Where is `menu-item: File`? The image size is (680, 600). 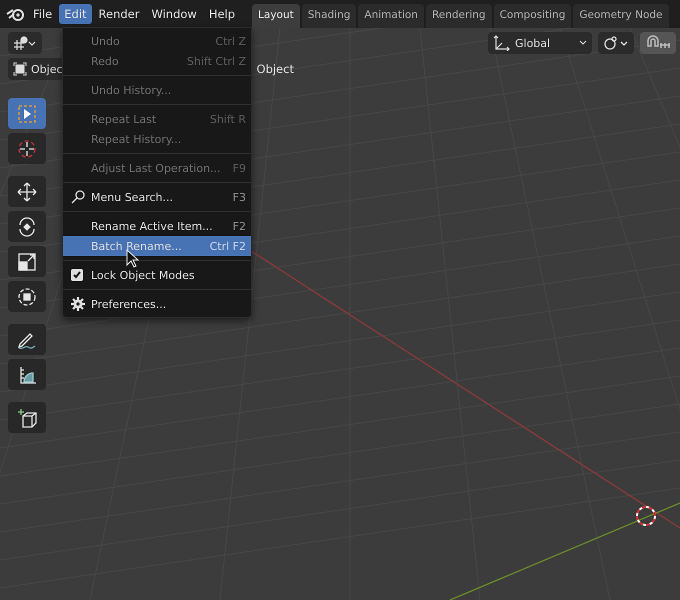 menu-item: File is located at coordinates (43, 14).